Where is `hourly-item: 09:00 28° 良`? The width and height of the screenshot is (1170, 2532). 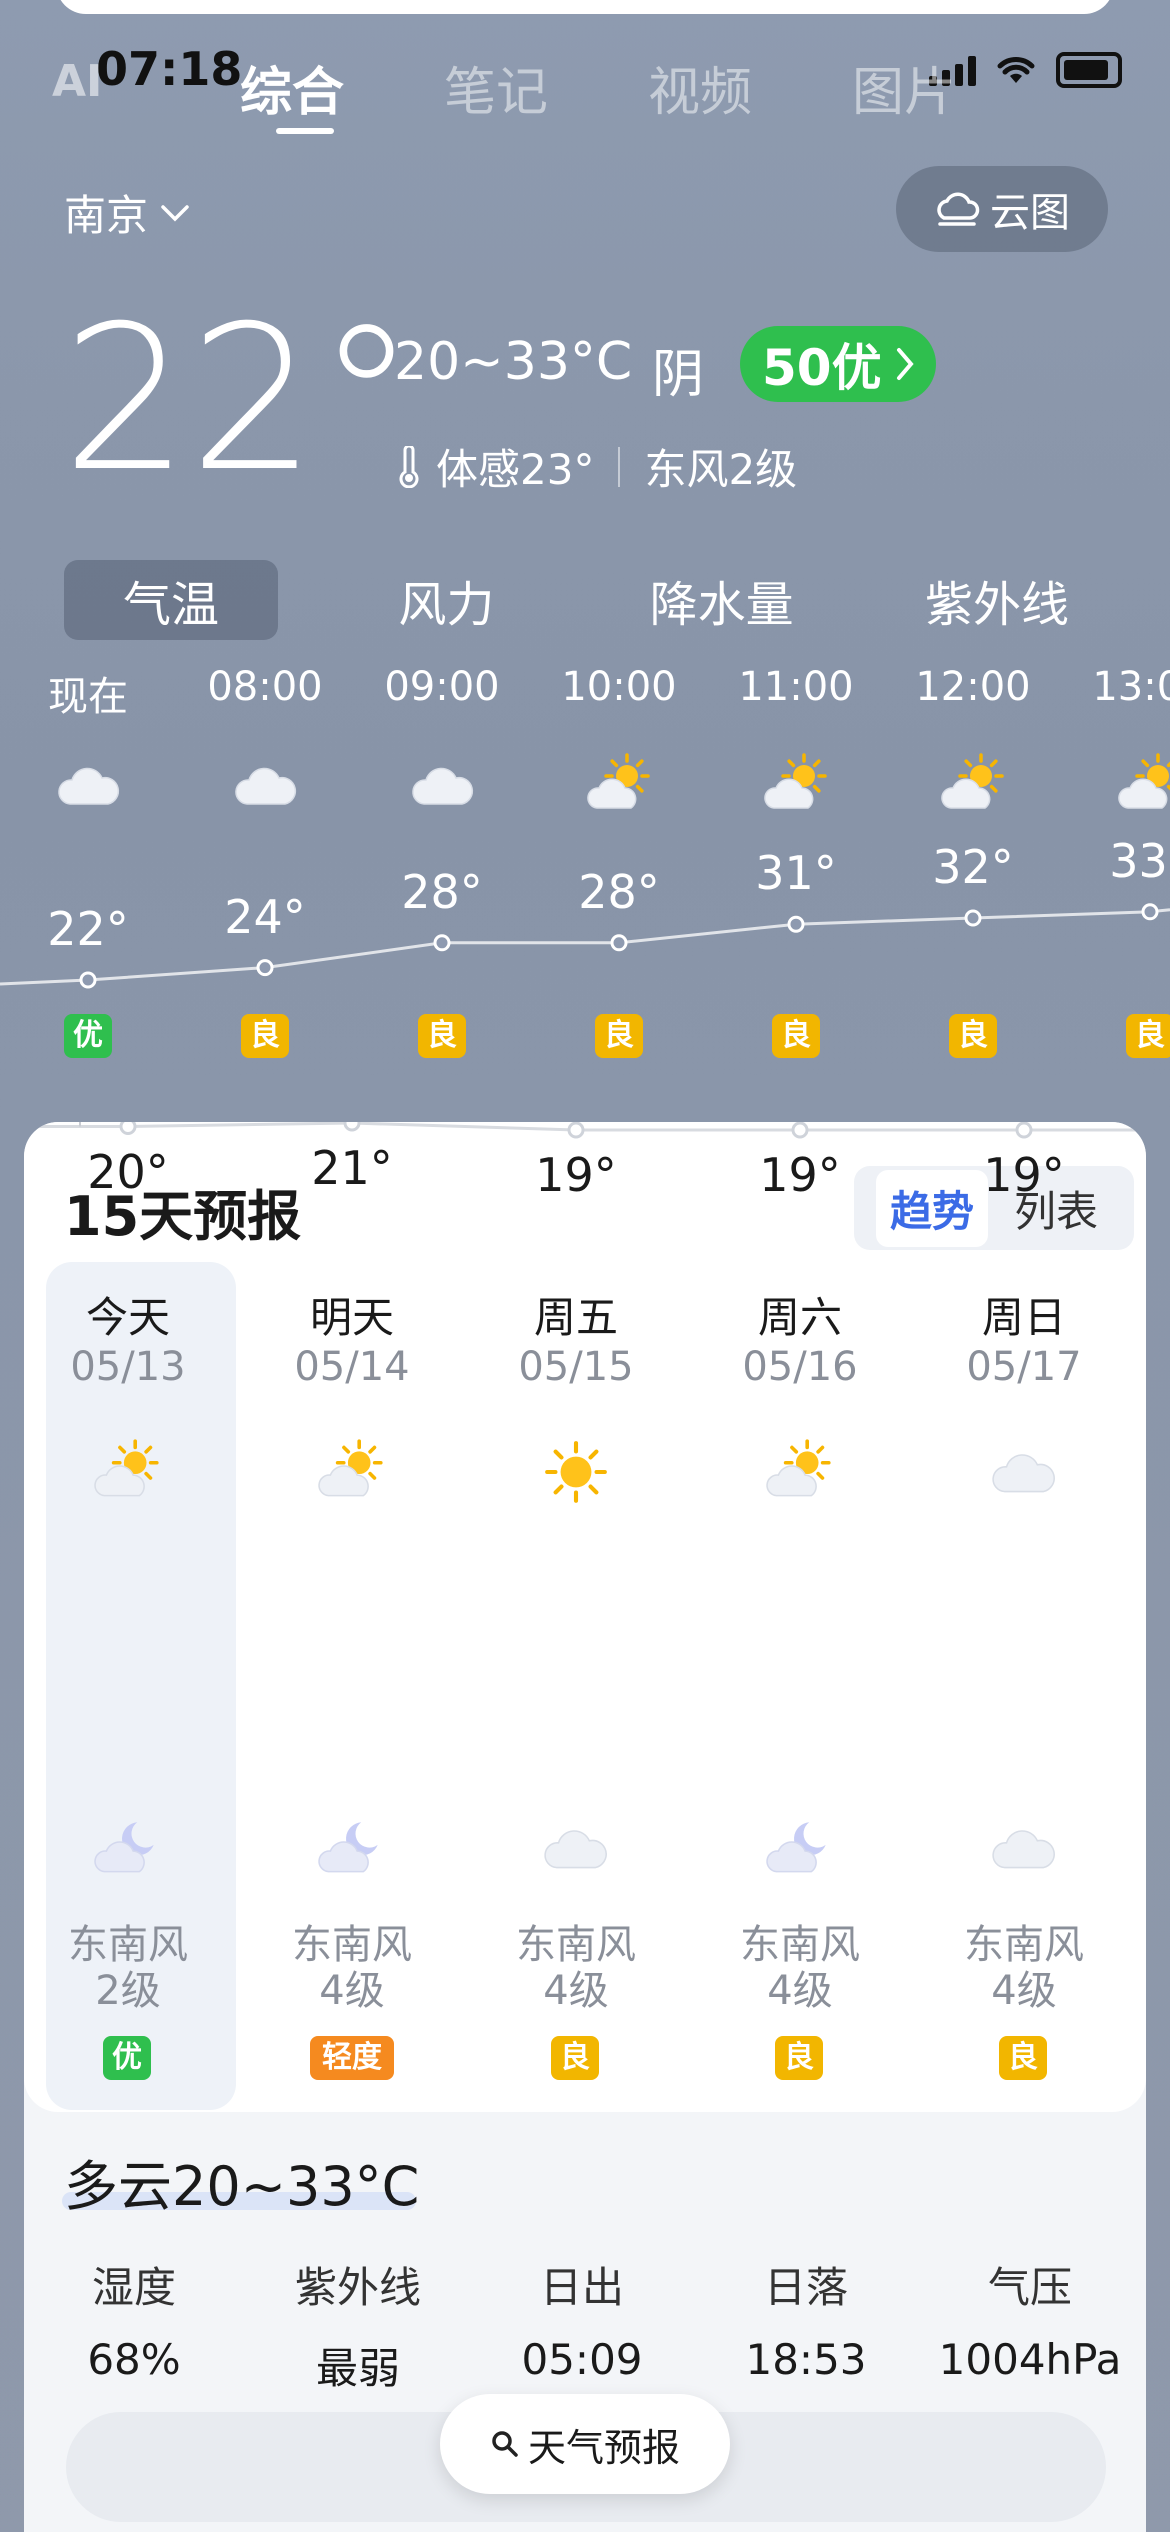 hourly-item: 09:00 28° 良 is located at coordinates (442, 870).